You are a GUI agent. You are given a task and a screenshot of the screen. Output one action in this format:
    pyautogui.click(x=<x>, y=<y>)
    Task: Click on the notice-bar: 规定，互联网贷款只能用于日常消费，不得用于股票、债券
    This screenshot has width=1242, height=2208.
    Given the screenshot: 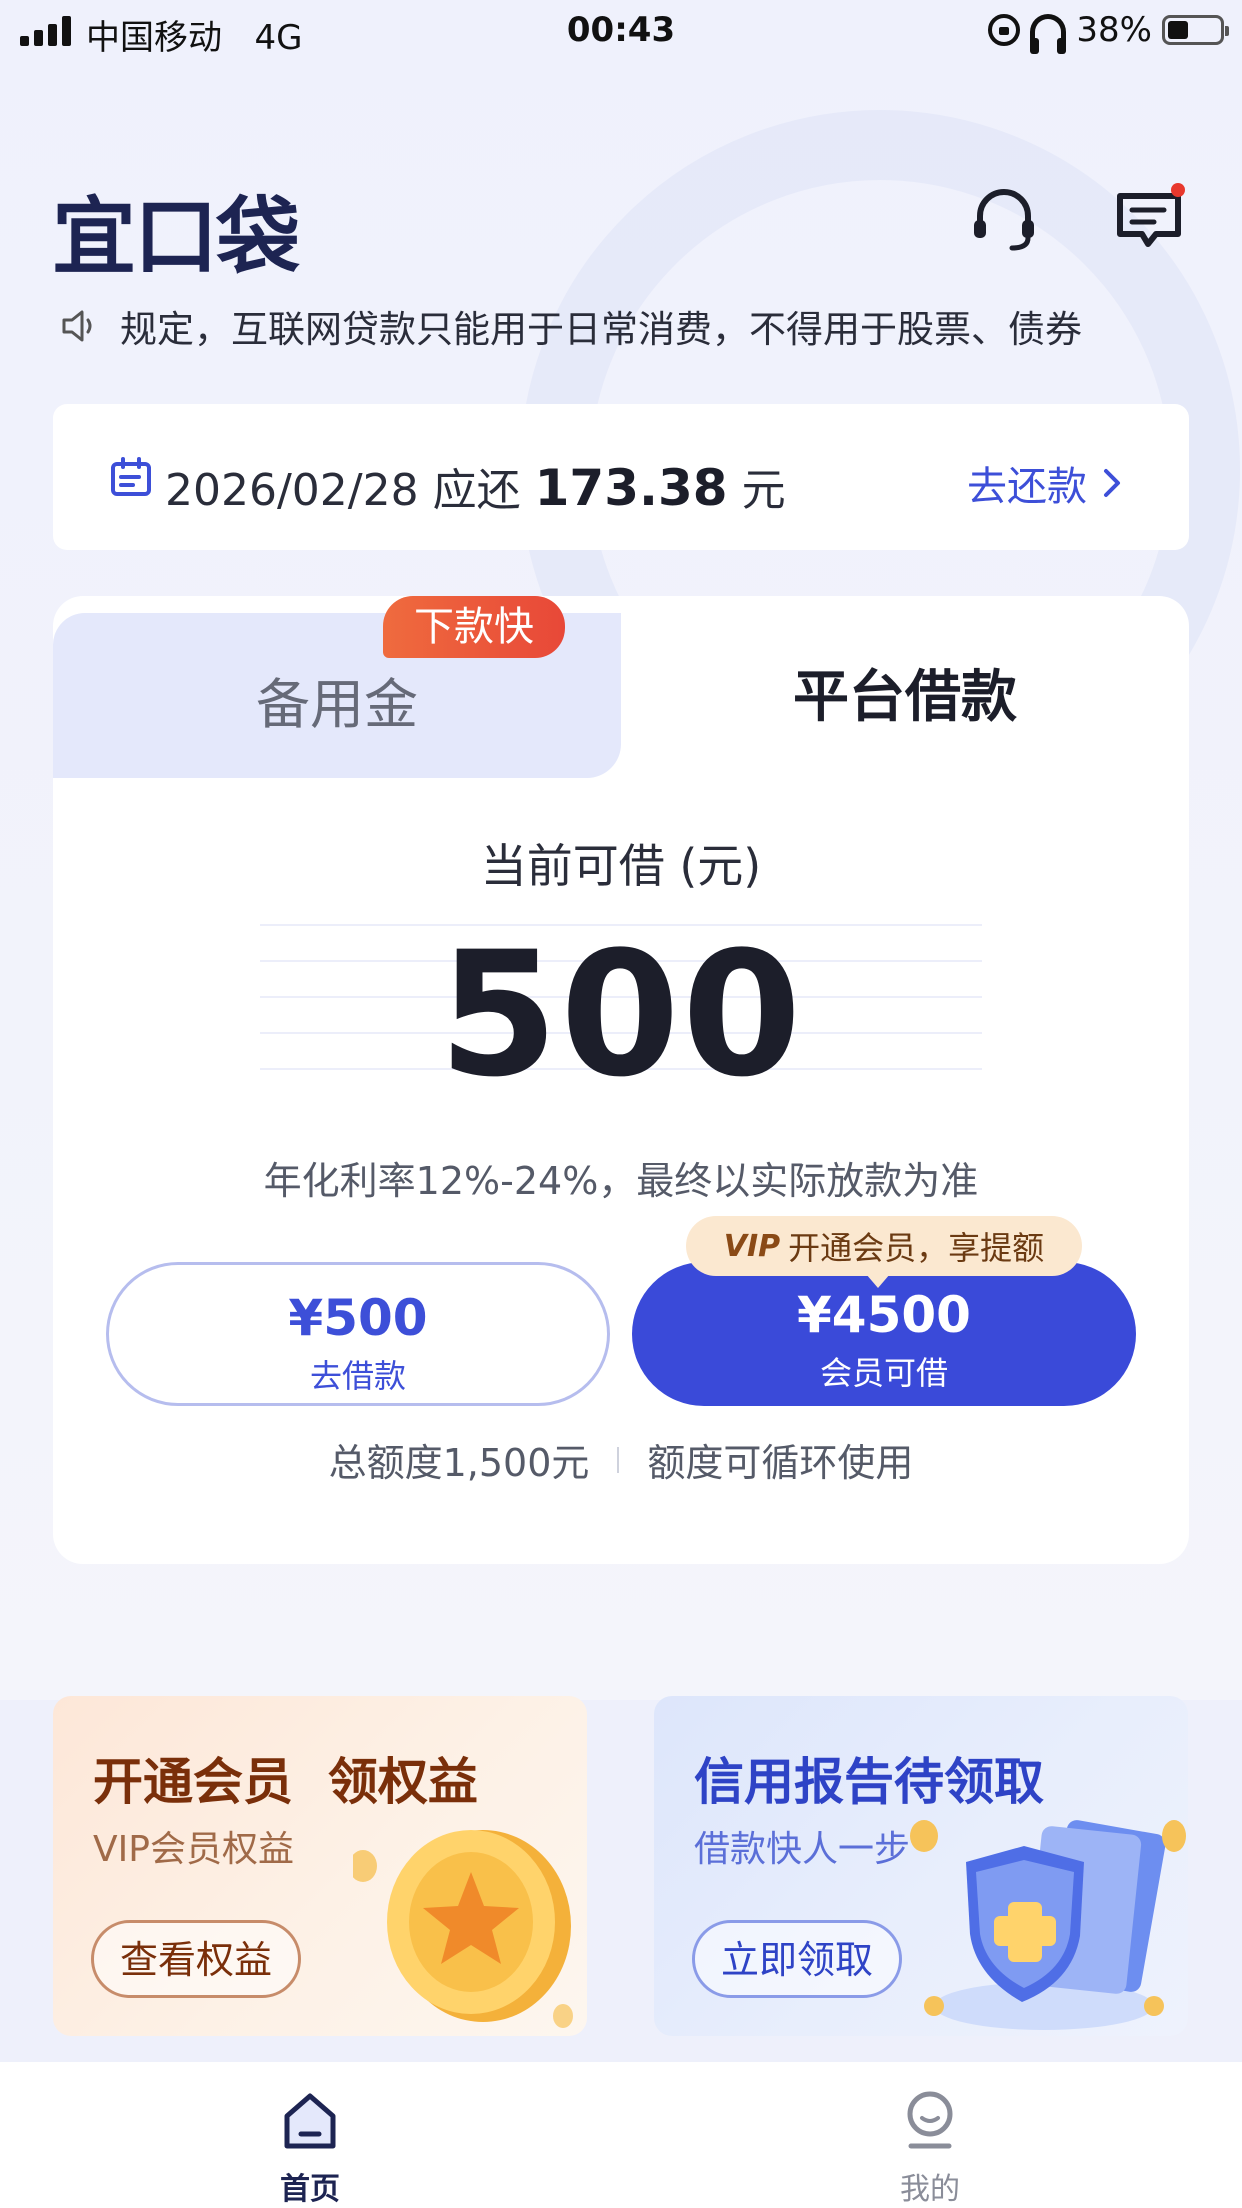 What is the action you would take?
    pyautogui.click(x=623, y=326)
    